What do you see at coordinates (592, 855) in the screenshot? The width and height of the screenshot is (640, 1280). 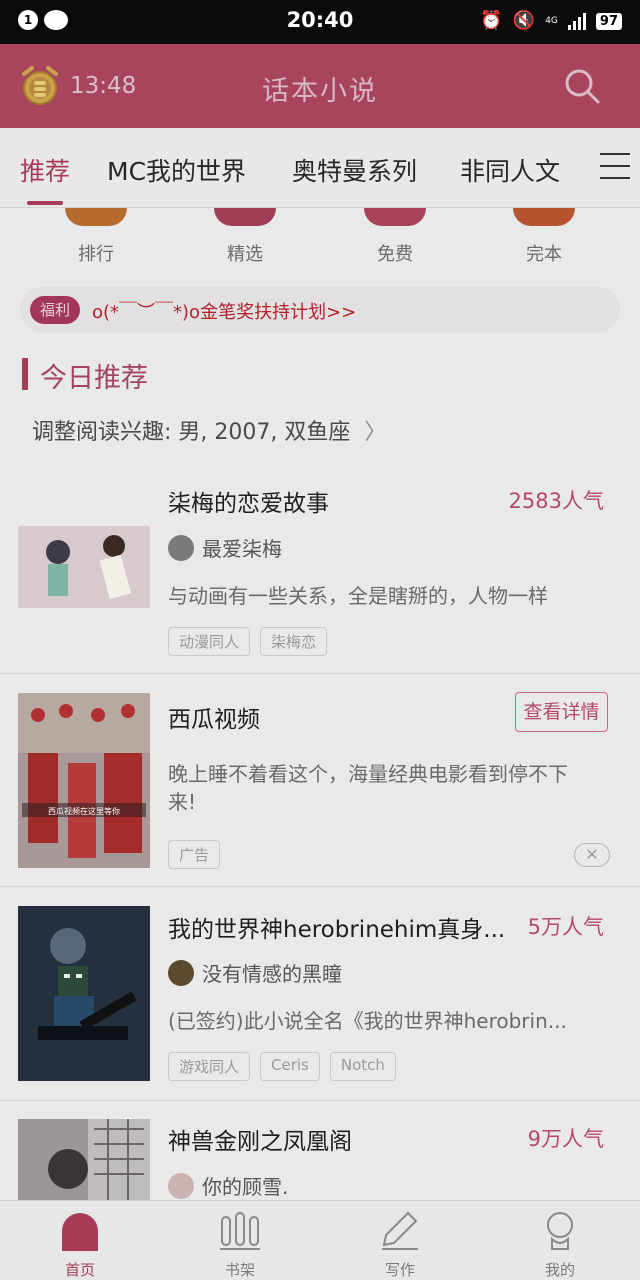 I see `close-icon: ✕` at bounding box center [592, 855].